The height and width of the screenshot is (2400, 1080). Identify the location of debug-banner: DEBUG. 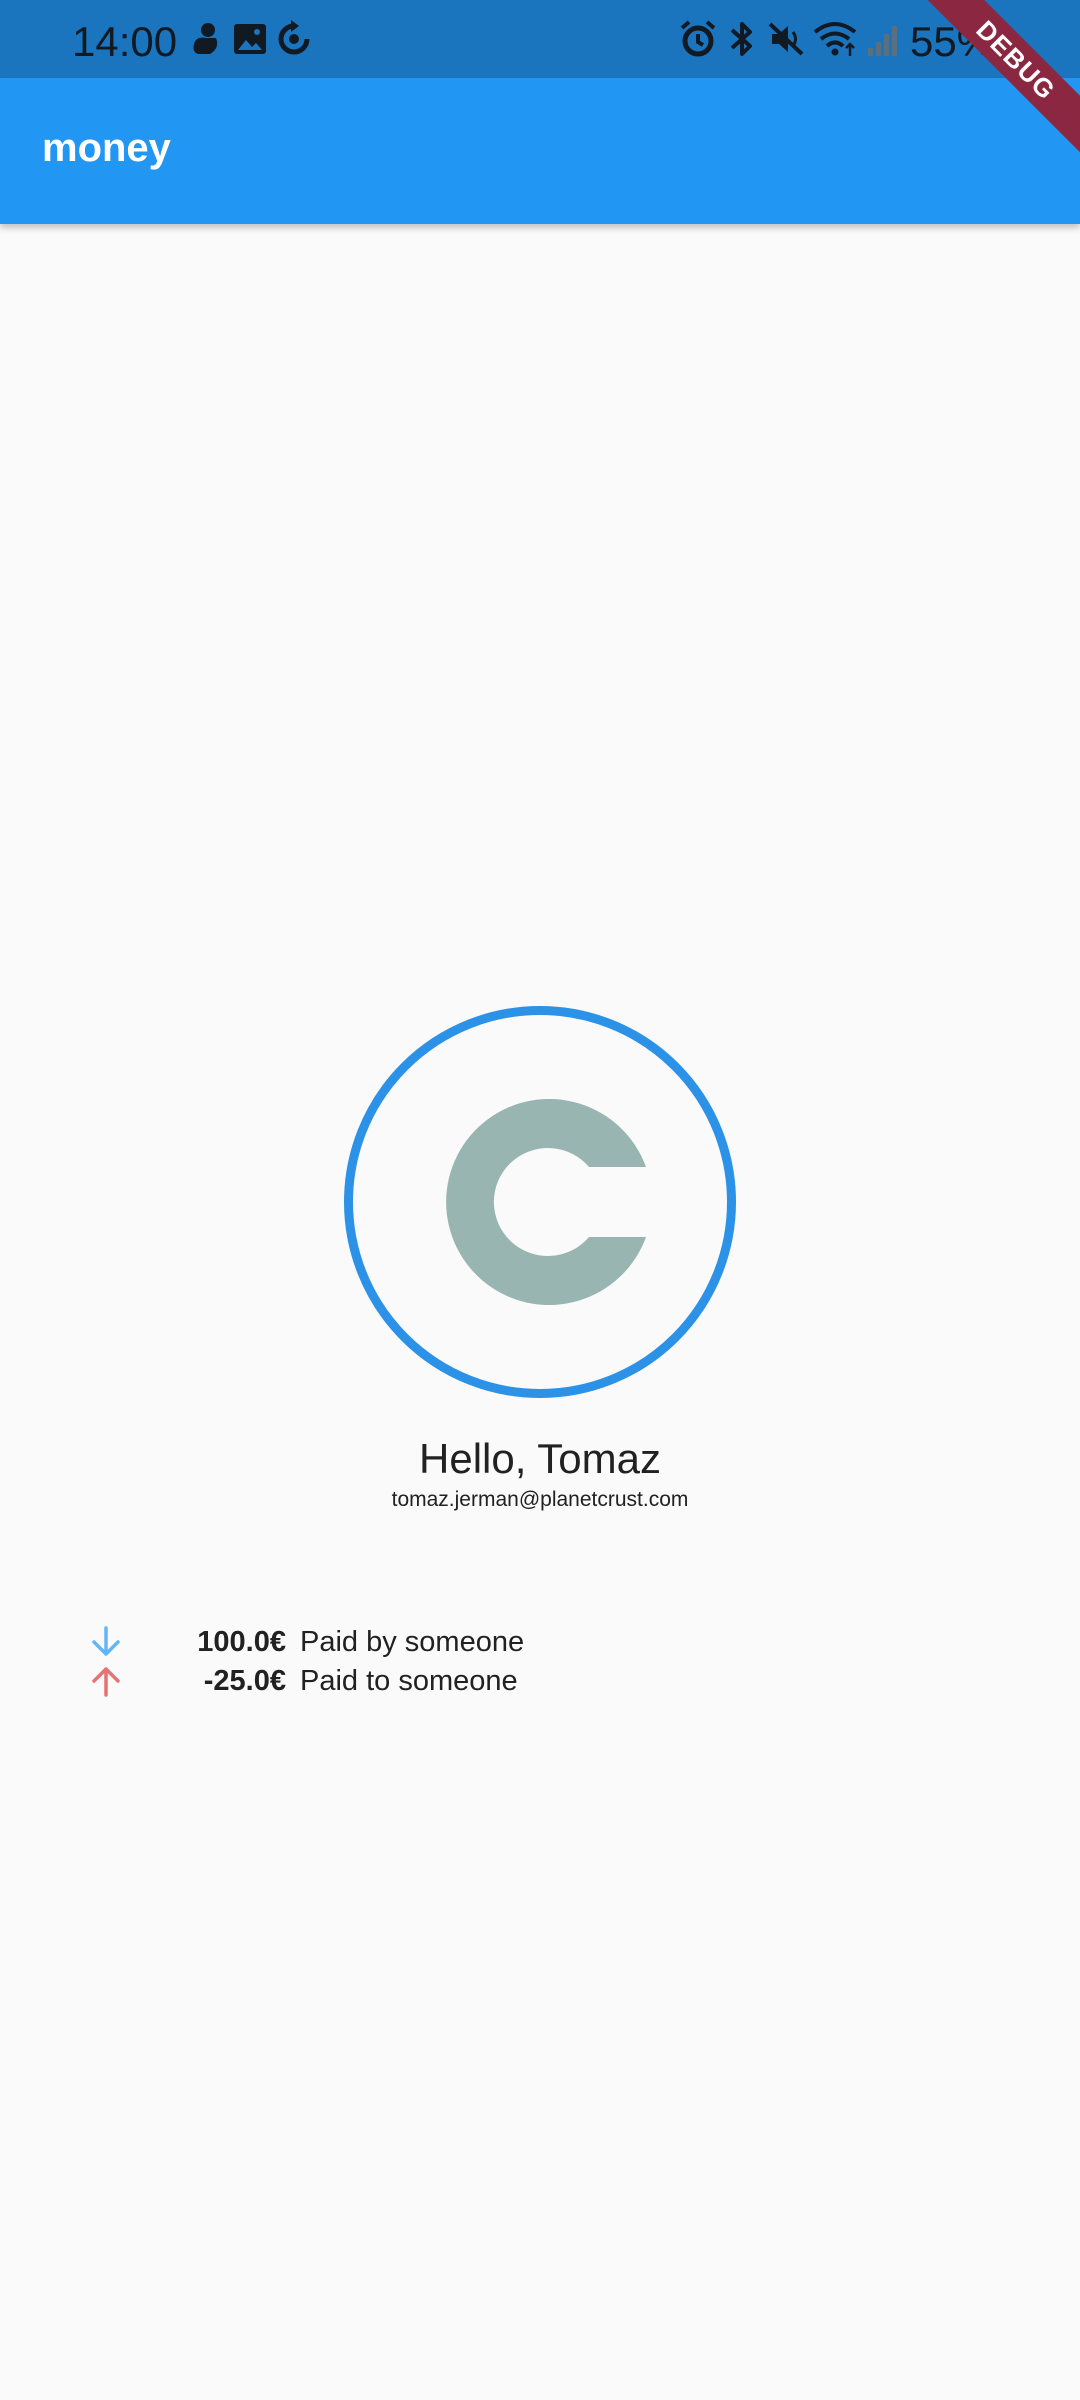
(1000, 80).